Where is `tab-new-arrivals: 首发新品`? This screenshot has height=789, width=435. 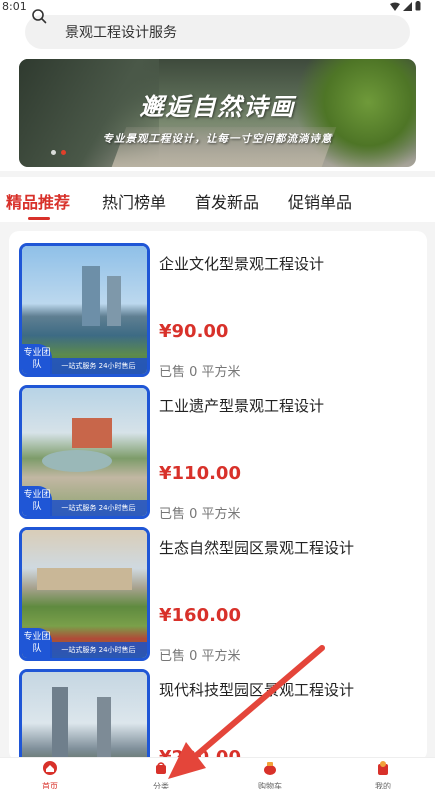 tab-new-arrivals: 首发新品 is located at coordinates (227, 201).